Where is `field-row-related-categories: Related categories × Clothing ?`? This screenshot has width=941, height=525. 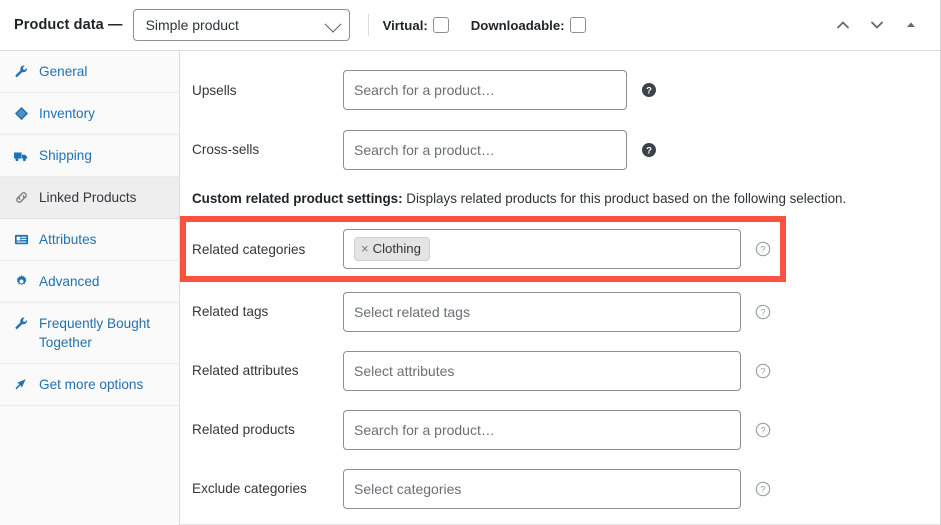 field-row-related-categories: Related categories × Clothing ? is located at coordinates (560, 249).